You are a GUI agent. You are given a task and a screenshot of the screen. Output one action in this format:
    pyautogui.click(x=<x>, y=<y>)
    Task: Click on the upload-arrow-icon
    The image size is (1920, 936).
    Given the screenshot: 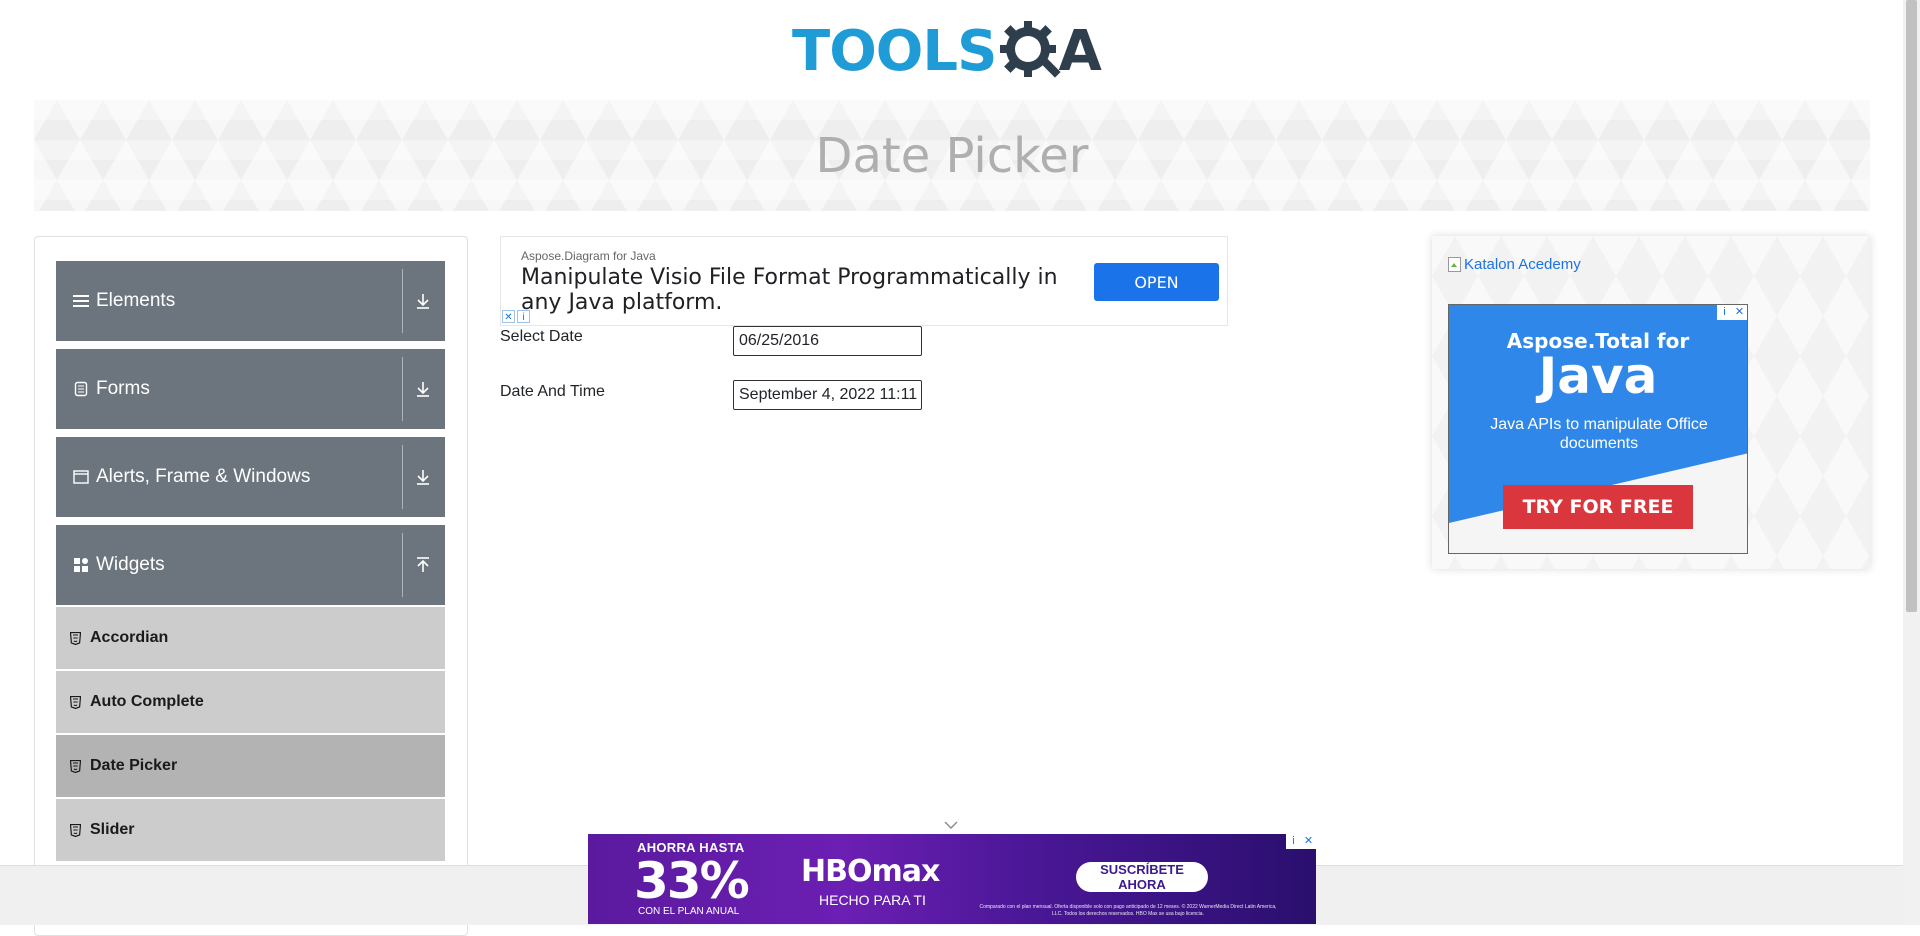 What is the action you would take?
    pyautogui.click(x=423, y=565)
    